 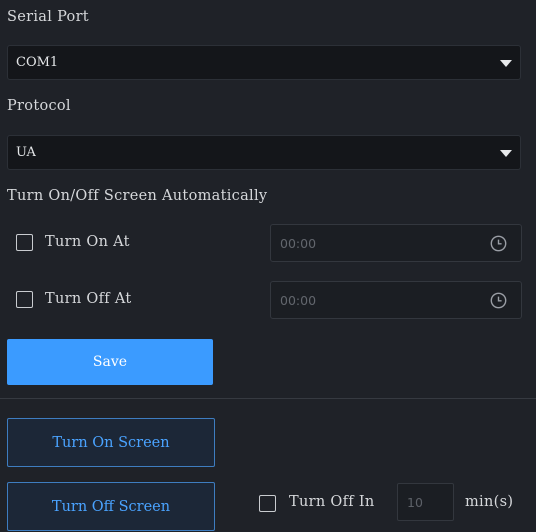 What do you see at coordinates (88, 299) in the screenshot?
I see `turn-off-at-label: Turn Off At` at bounding box center [88, 299].